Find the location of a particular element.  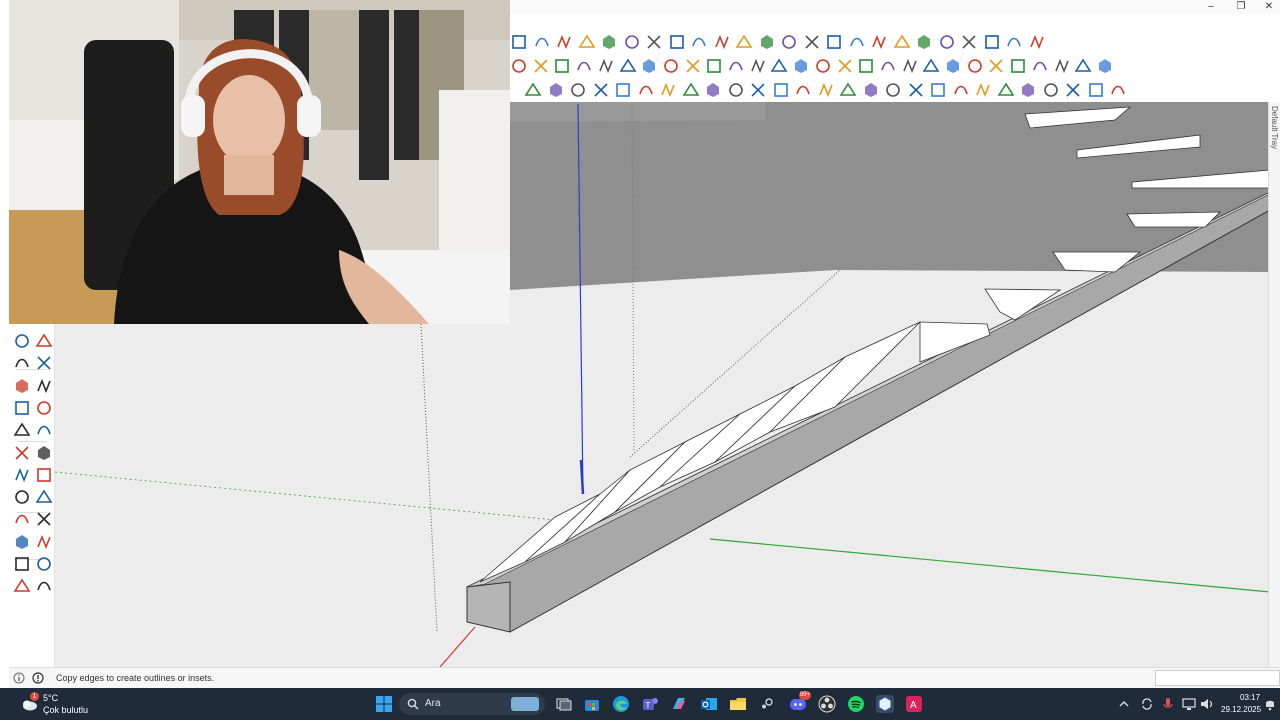

text-icon is located at coordinates (44, 408).